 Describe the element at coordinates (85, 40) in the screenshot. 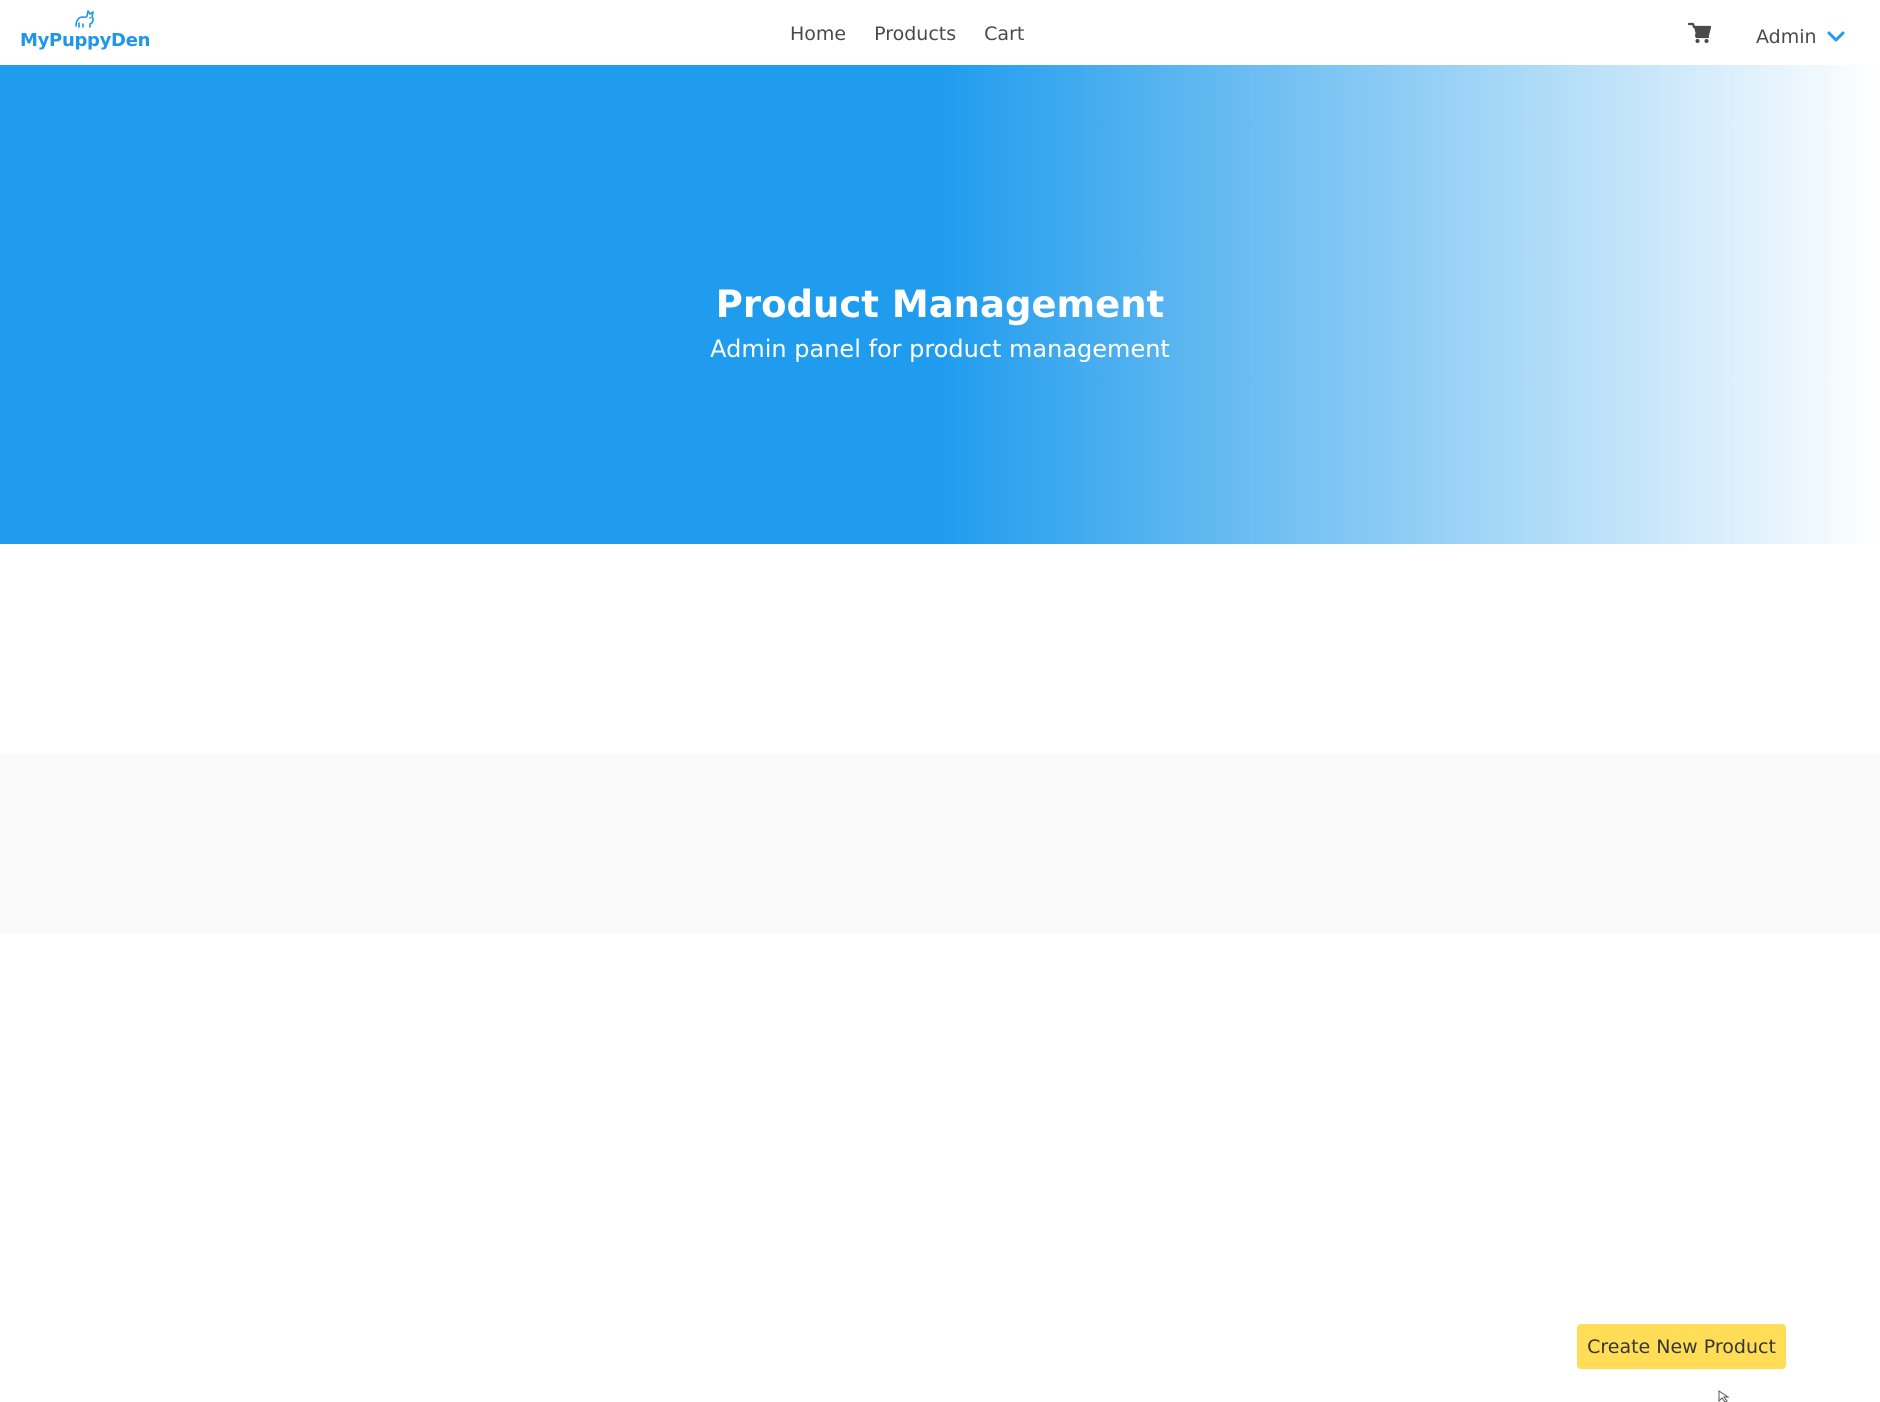

I see `brand-name: MyPuppyDen` at that location.